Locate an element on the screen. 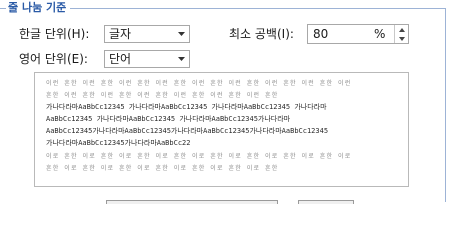 This screenshot has height=240, width=449. english-unit-value: 단어 is located at coordinates (120, 59).